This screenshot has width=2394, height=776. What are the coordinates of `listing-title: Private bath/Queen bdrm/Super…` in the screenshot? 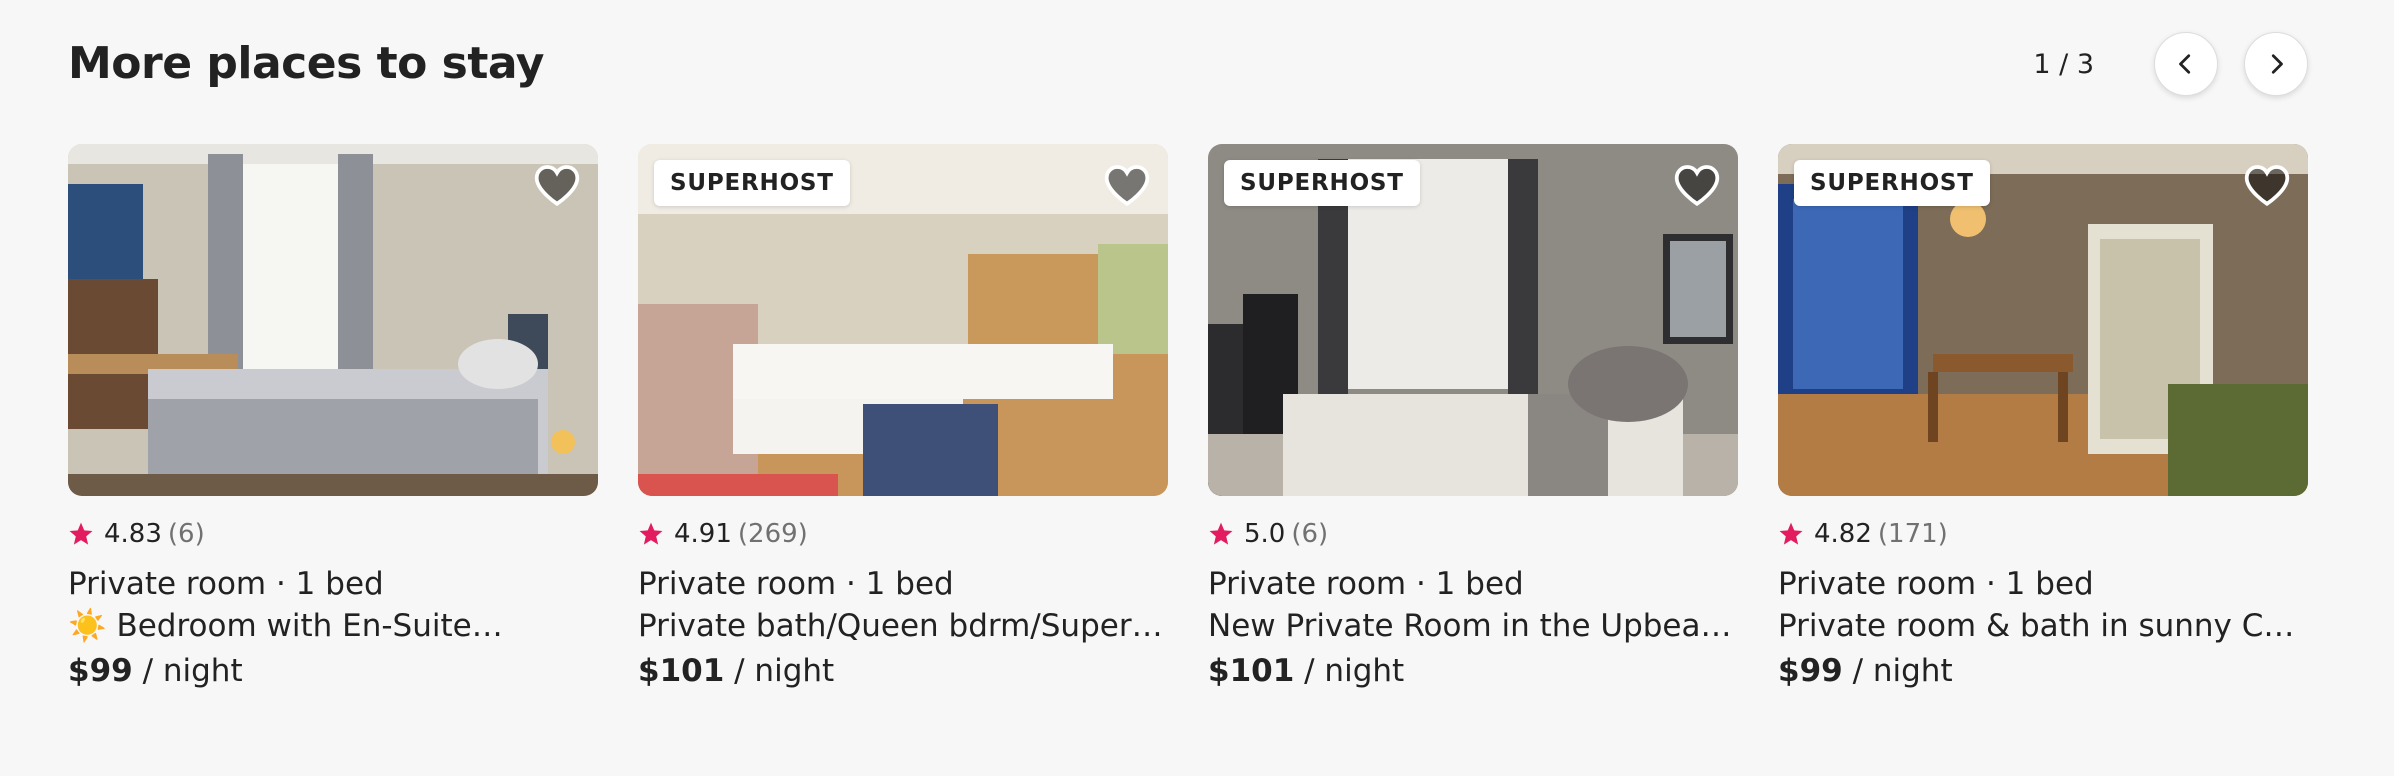 It's located at (900, 626).